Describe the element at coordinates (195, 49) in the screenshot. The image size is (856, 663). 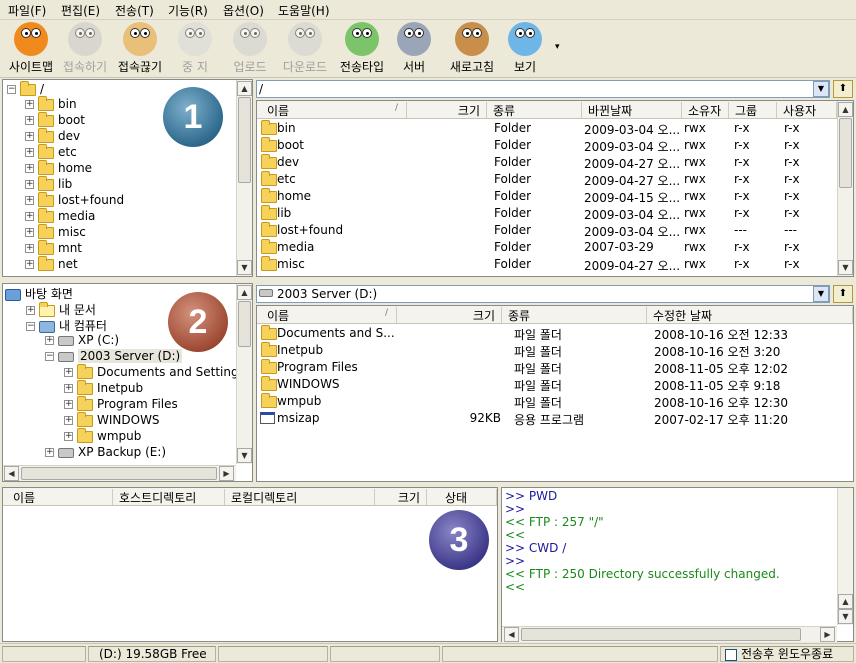
I see `toolbar-stop-button: 중 지` at that location.